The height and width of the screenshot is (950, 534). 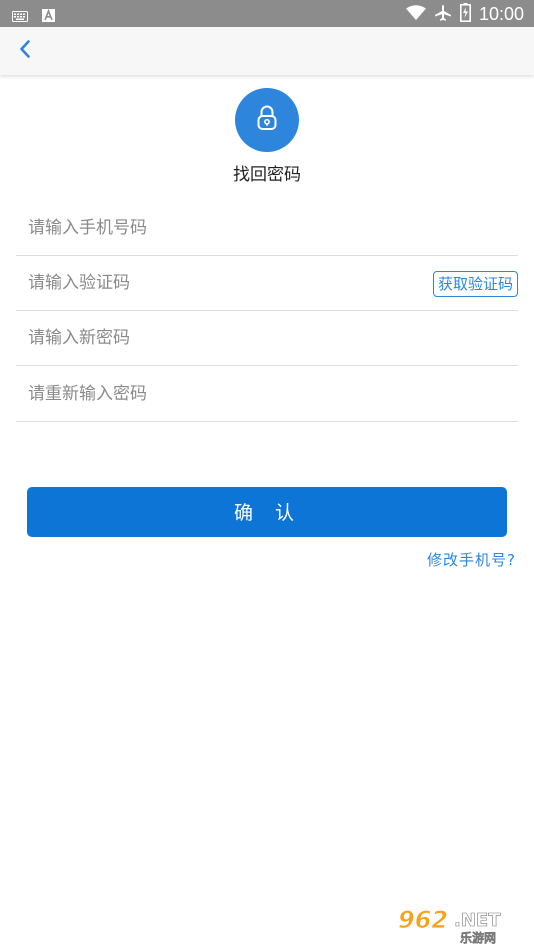 I want to click on new-password-input, so click(x=218, y=337).